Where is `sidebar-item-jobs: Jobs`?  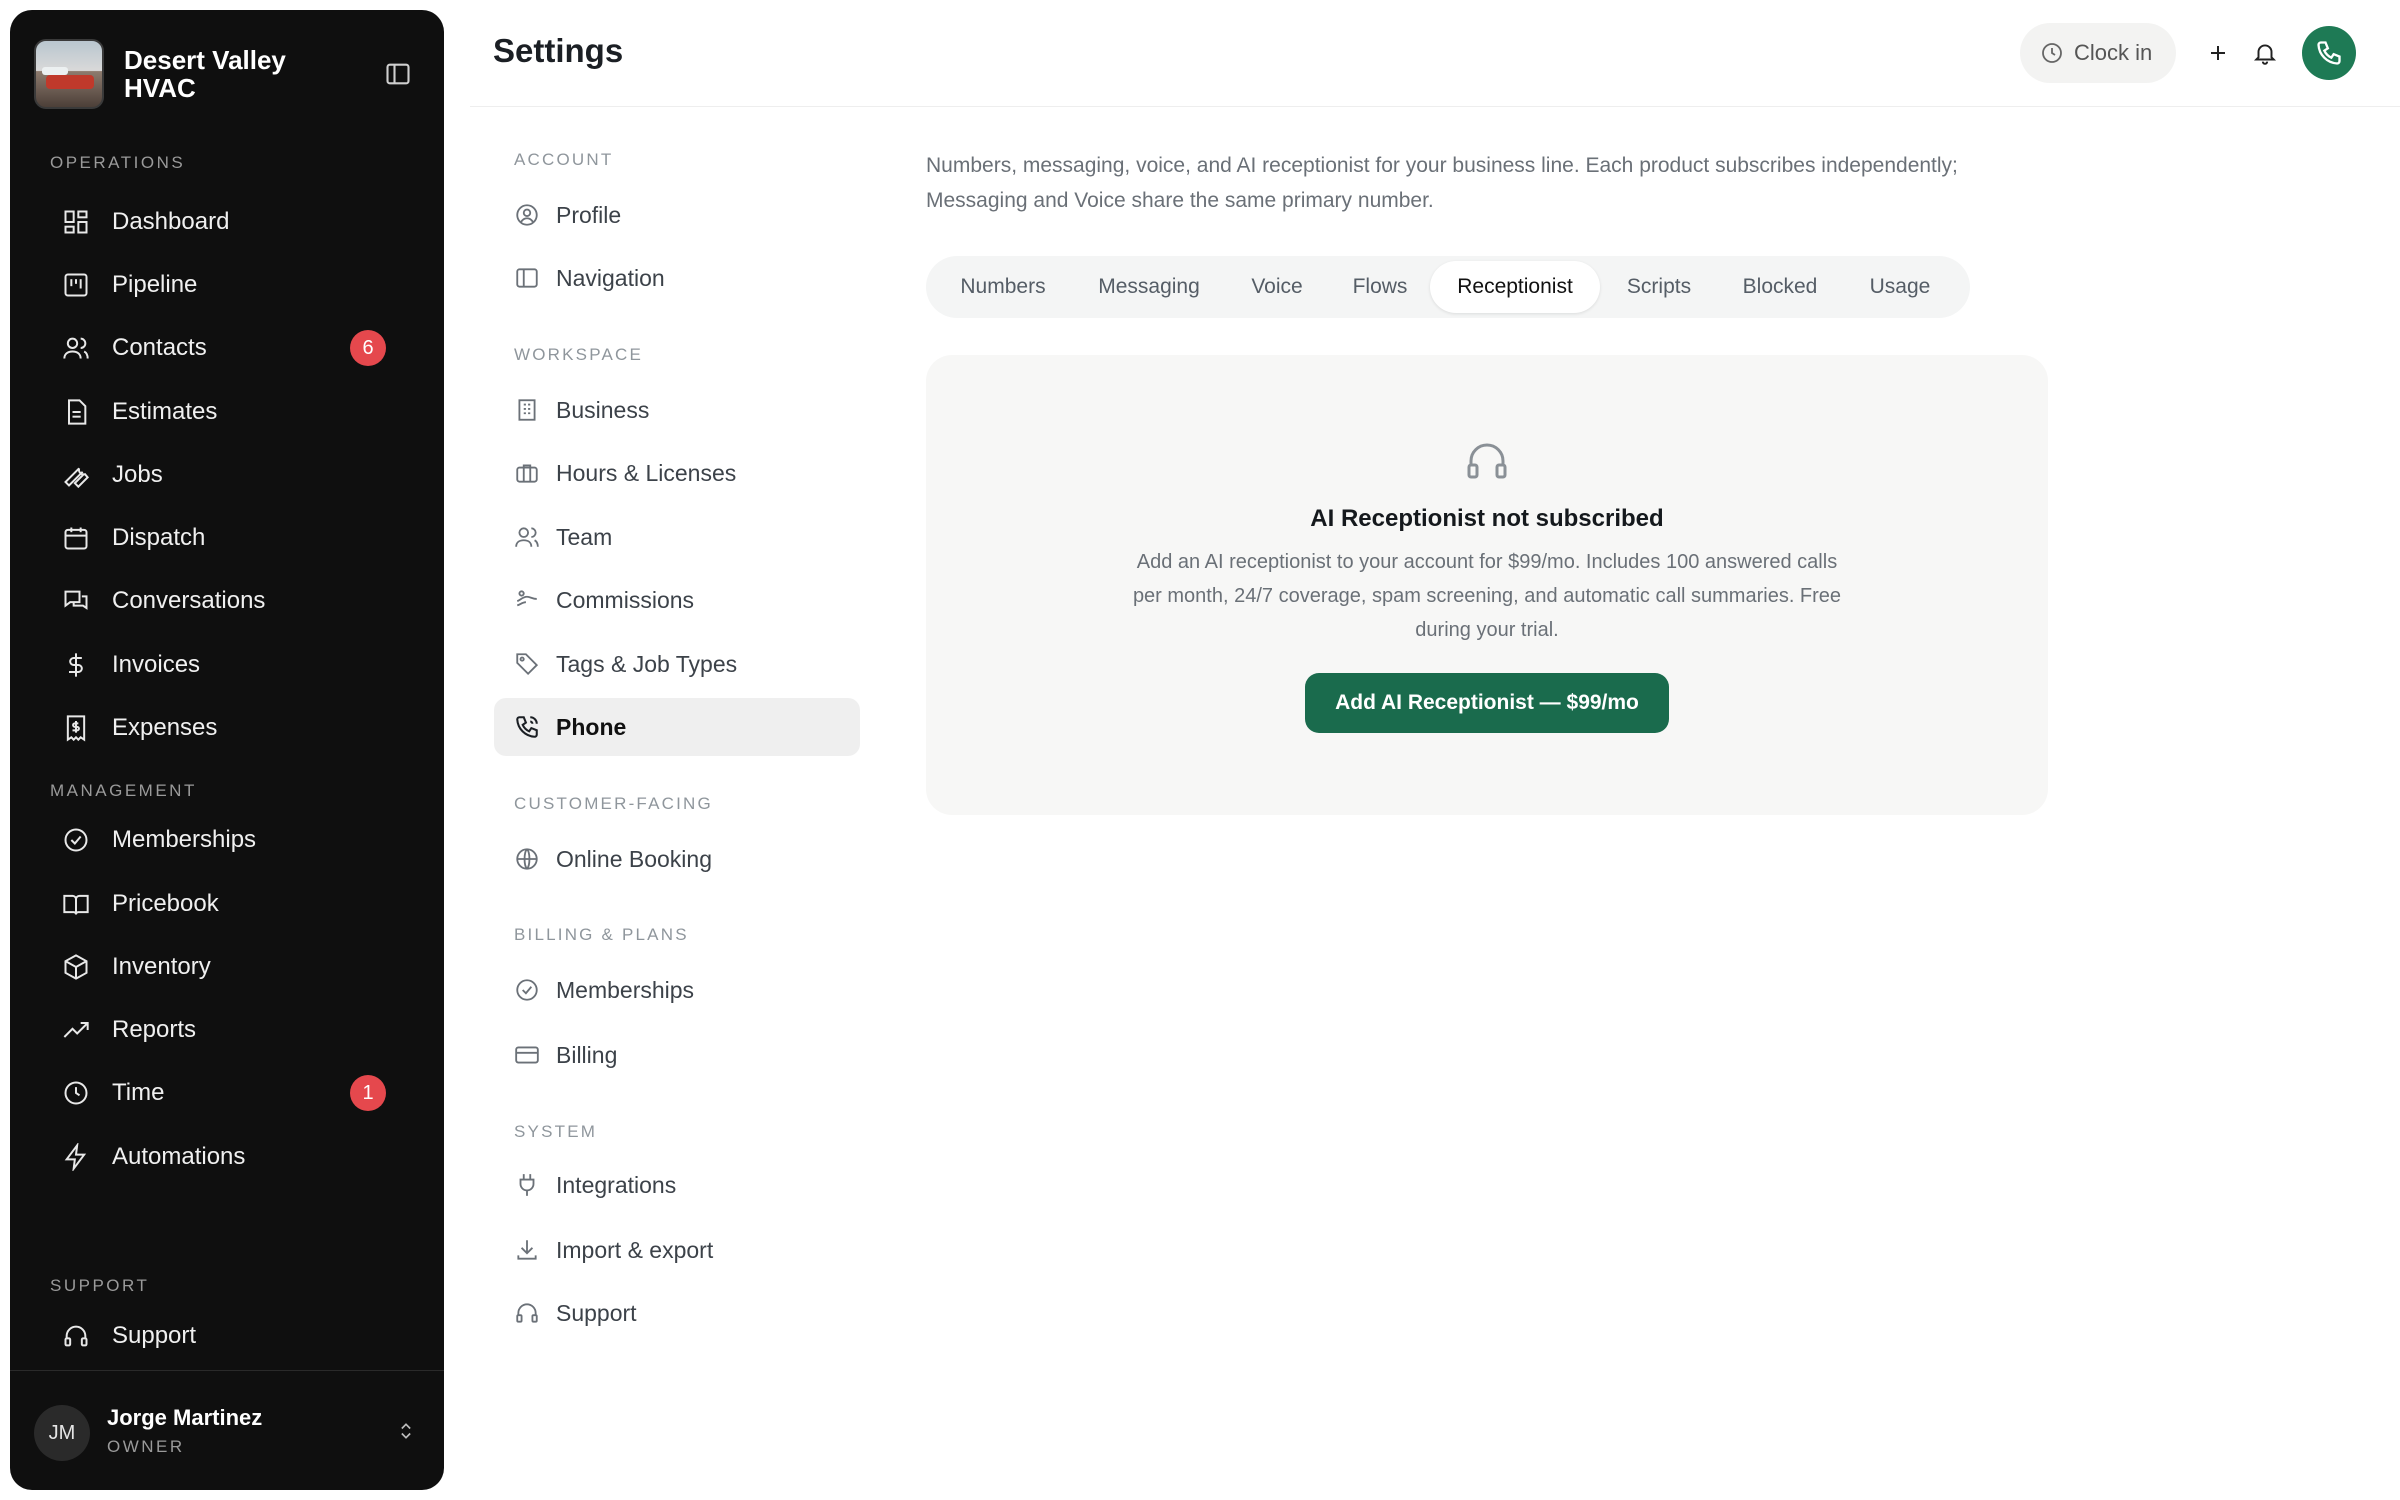 sidebar-item-jobs: Jobs is located at coordinates (227, 475).